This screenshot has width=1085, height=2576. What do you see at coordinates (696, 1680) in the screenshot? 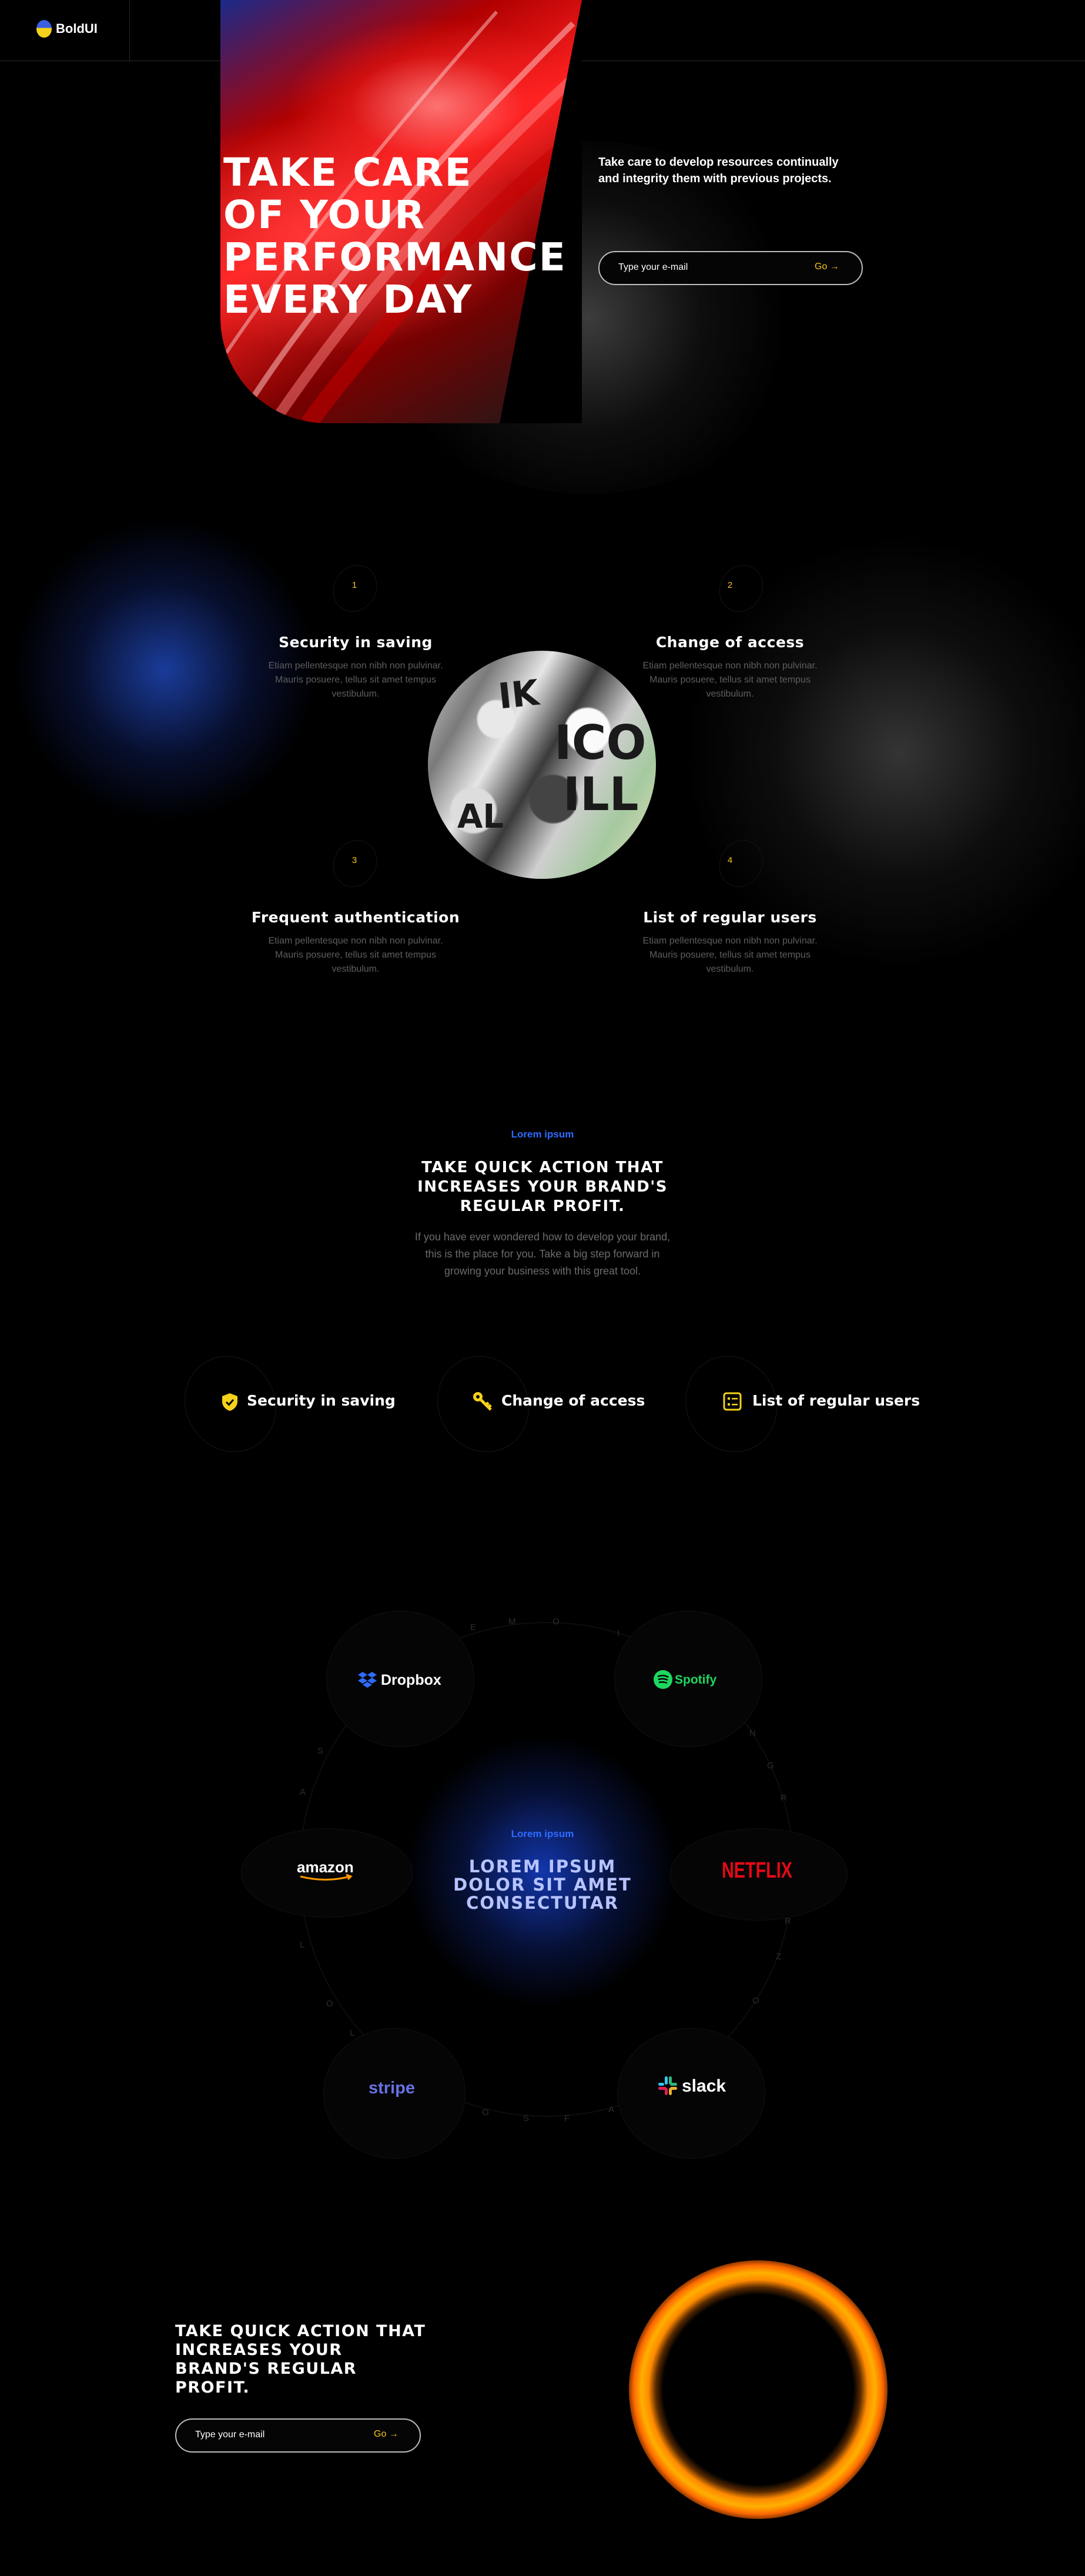
I see `partner-logo-text: Spotify` at bounding box center [696, 1680].